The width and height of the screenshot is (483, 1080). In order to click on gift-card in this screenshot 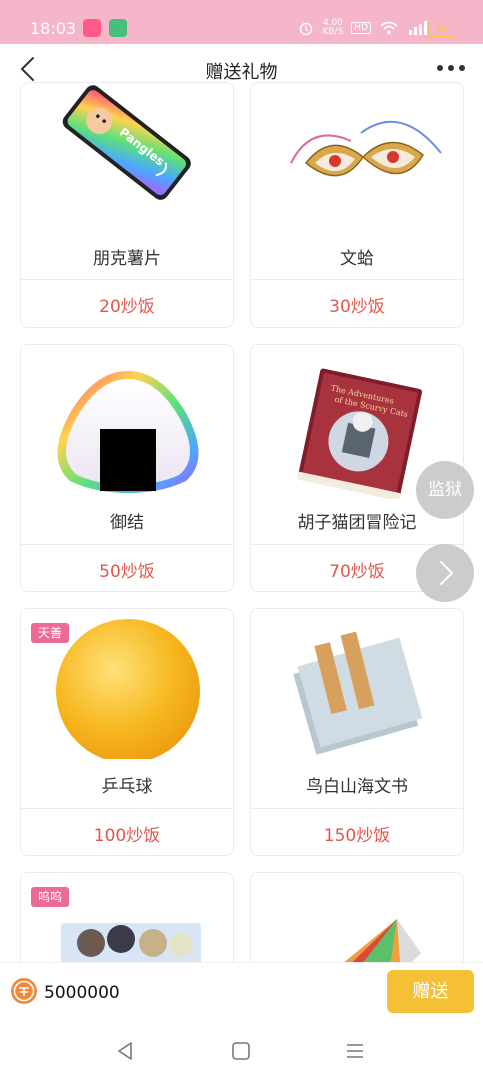, I will do `click(357, 920)`.